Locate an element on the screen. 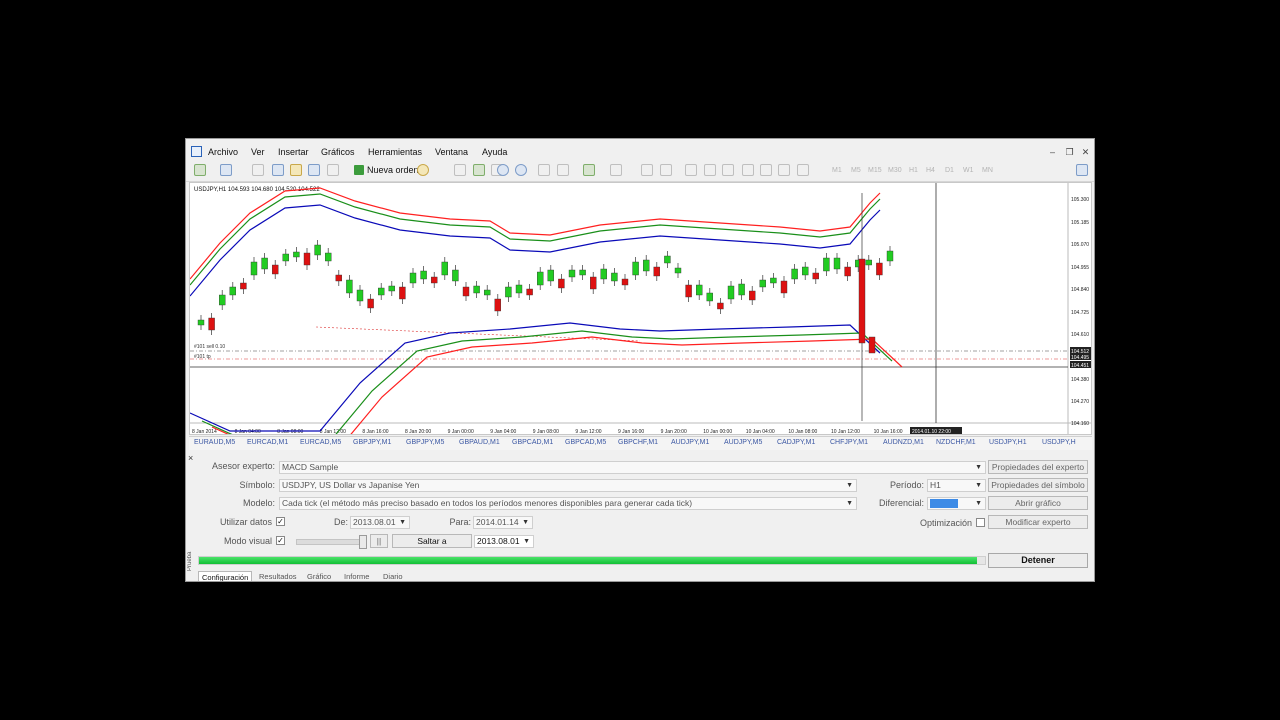  candlestick-icon is located at coordinates (479, 170).